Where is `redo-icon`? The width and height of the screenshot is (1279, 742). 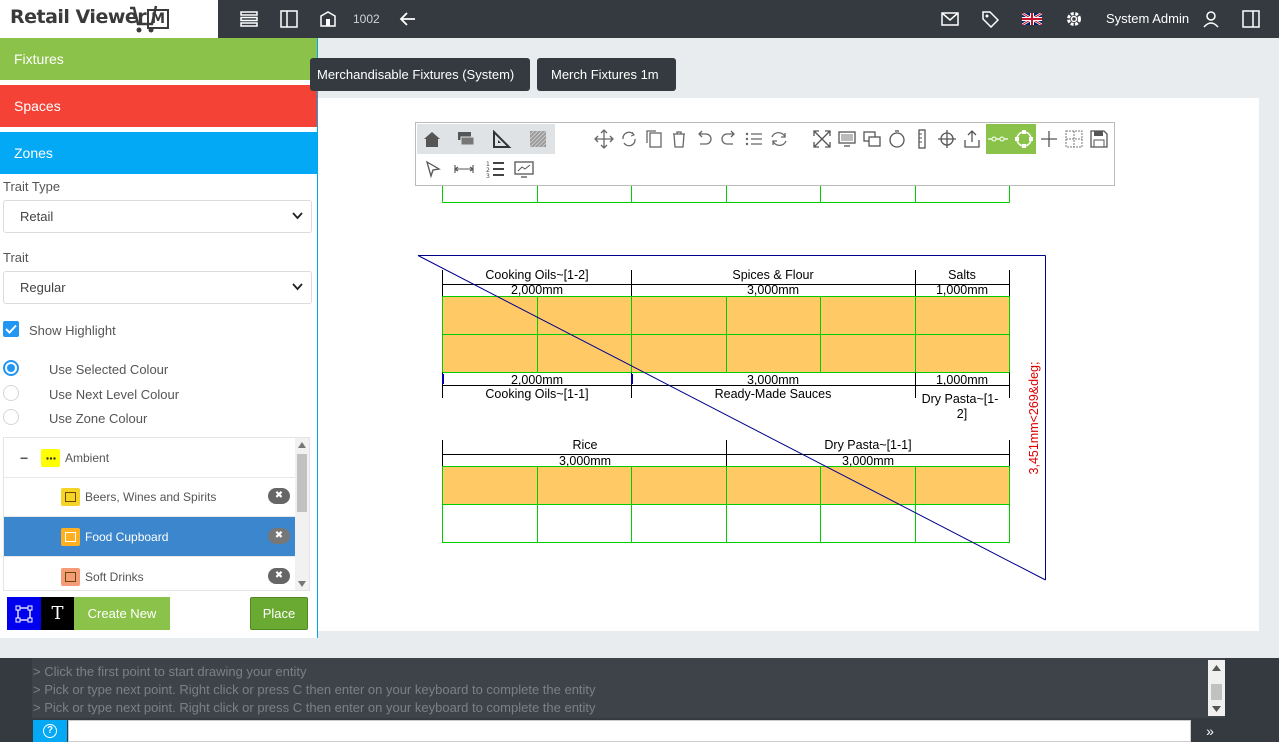 redo-icon is located at coordinates (729, 139).